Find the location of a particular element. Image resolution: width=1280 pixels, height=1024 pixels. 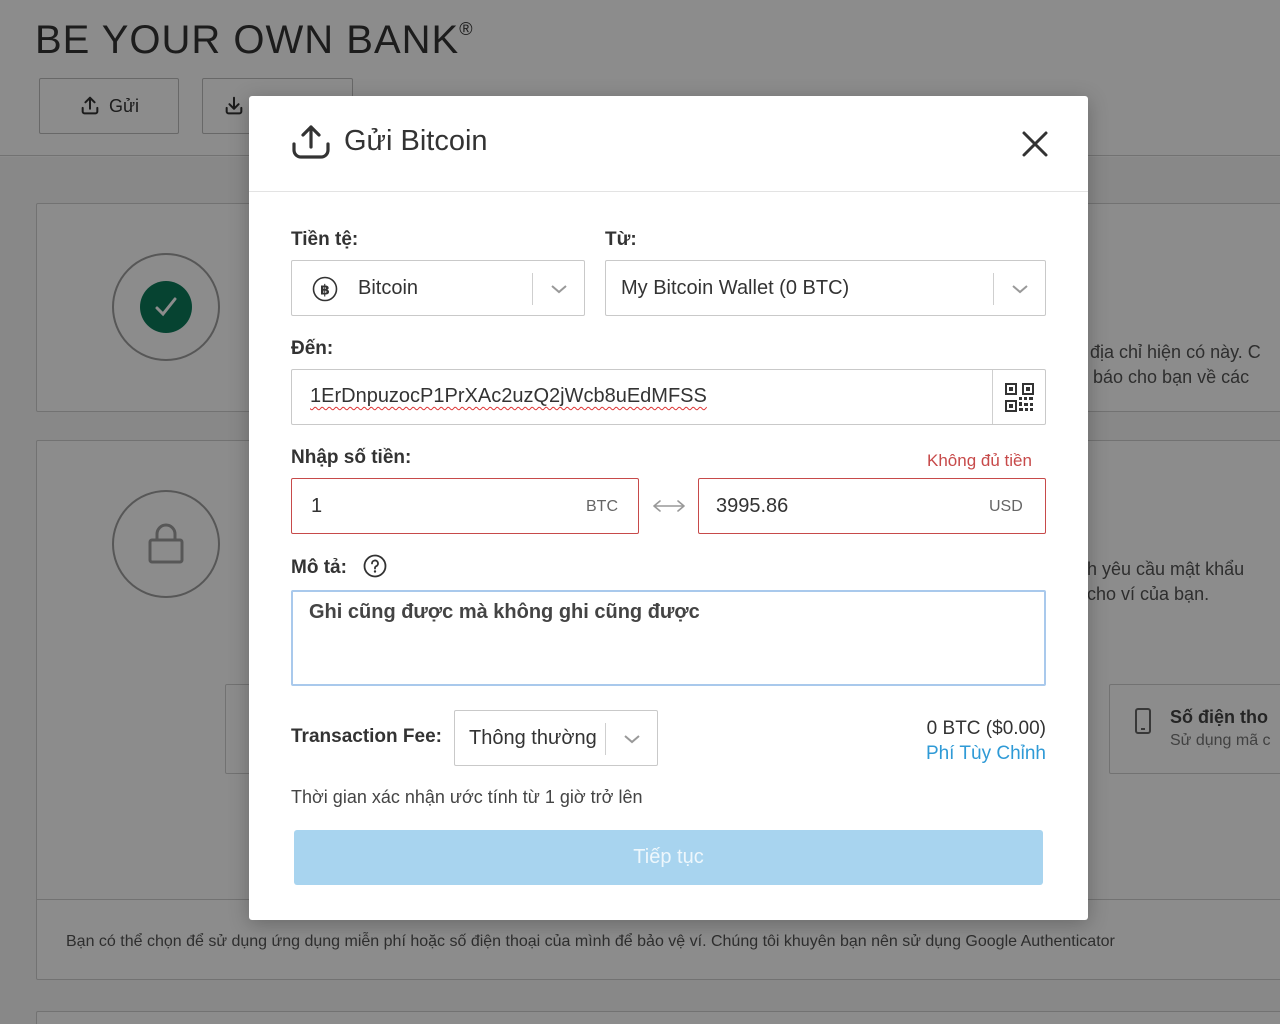

from-wallet-select: My Bitcoin Wallet (0 BTC) is located at coordinates (825, 288).